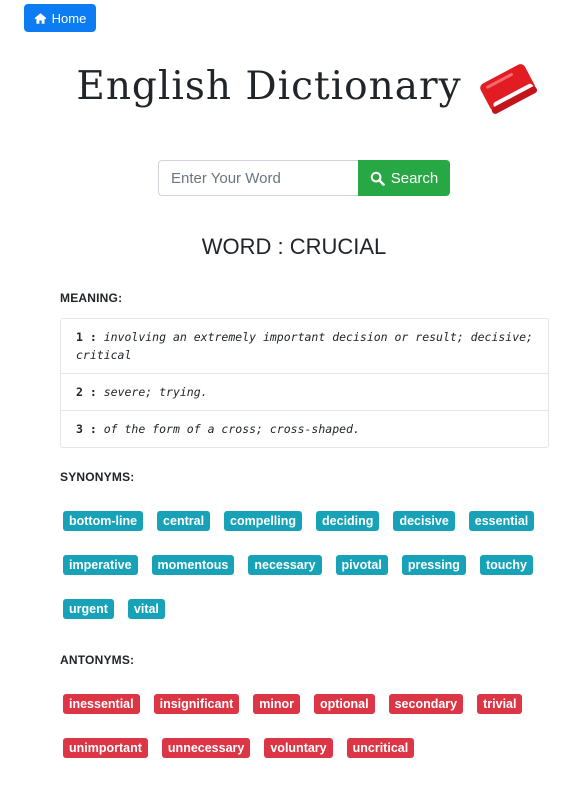  I want to click on search-bar: Search, so click(304, 178).